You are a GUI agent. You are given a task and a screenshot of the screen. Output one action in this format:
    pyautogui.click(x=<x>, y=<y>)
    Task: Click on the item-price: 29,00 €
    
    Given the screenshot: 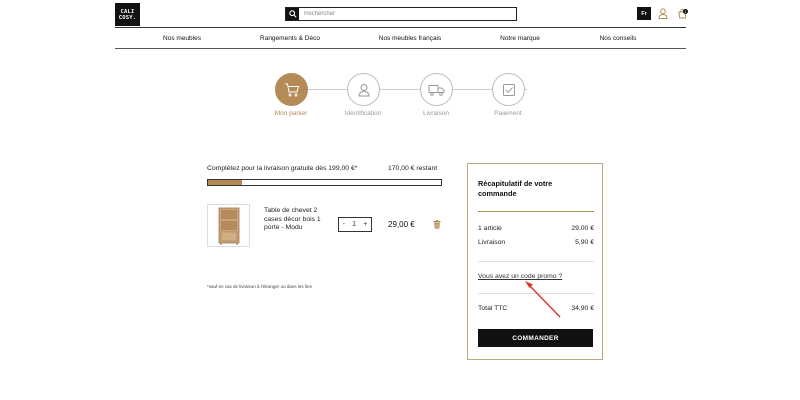 What is the action you would take?
    pyautogui.click(x=401, y=224)
    